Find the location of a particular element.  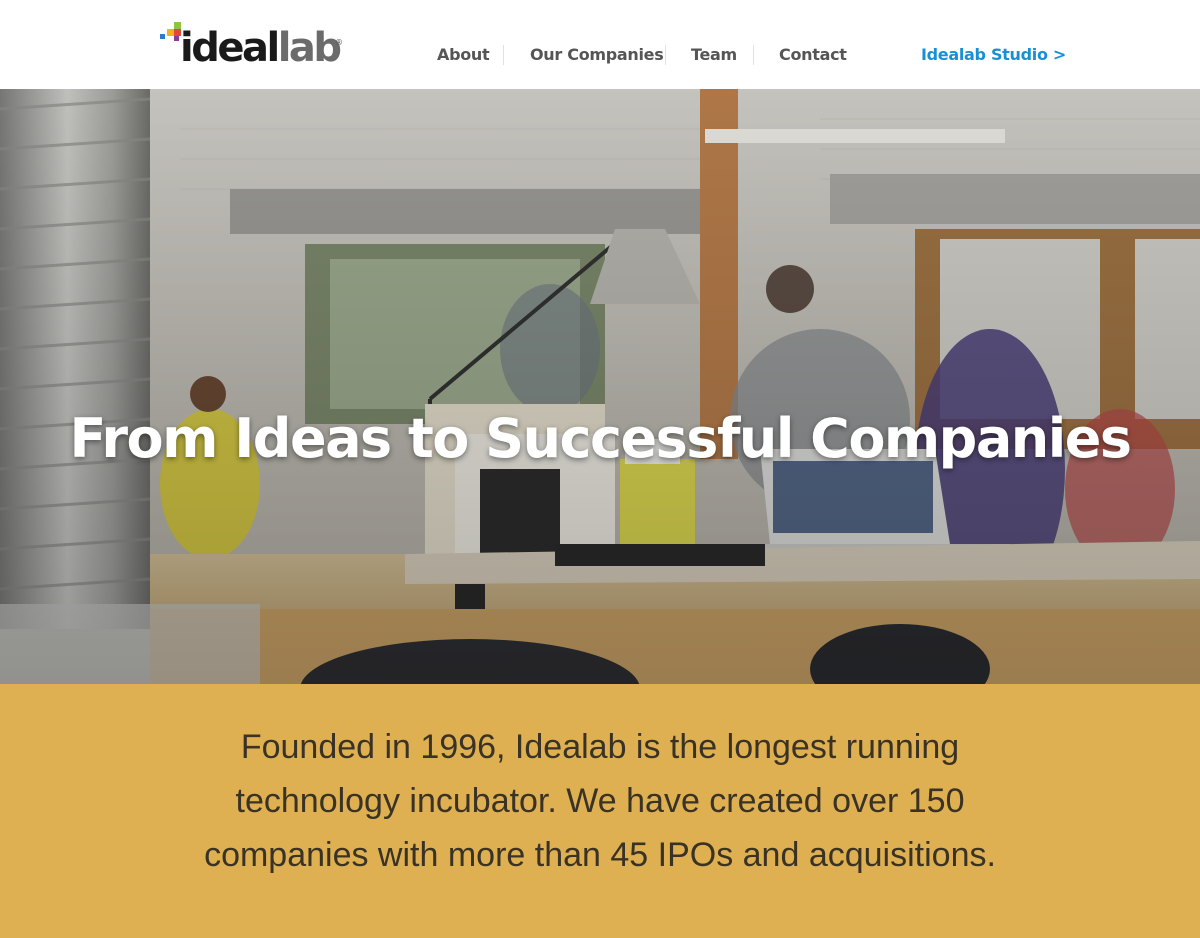

logo-wordmark: ideallab is located at coordinates (261, 48).